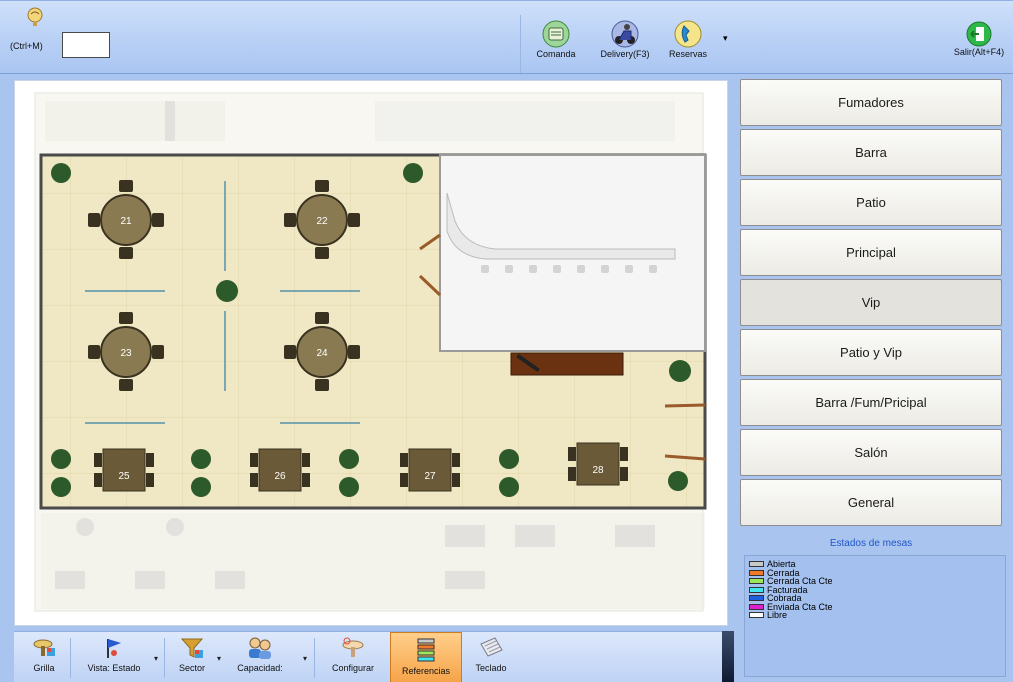  What do you see at coordinates (126, 353) in the screenshot?
I see `table-number: 23` at bounding box center [126, 353].